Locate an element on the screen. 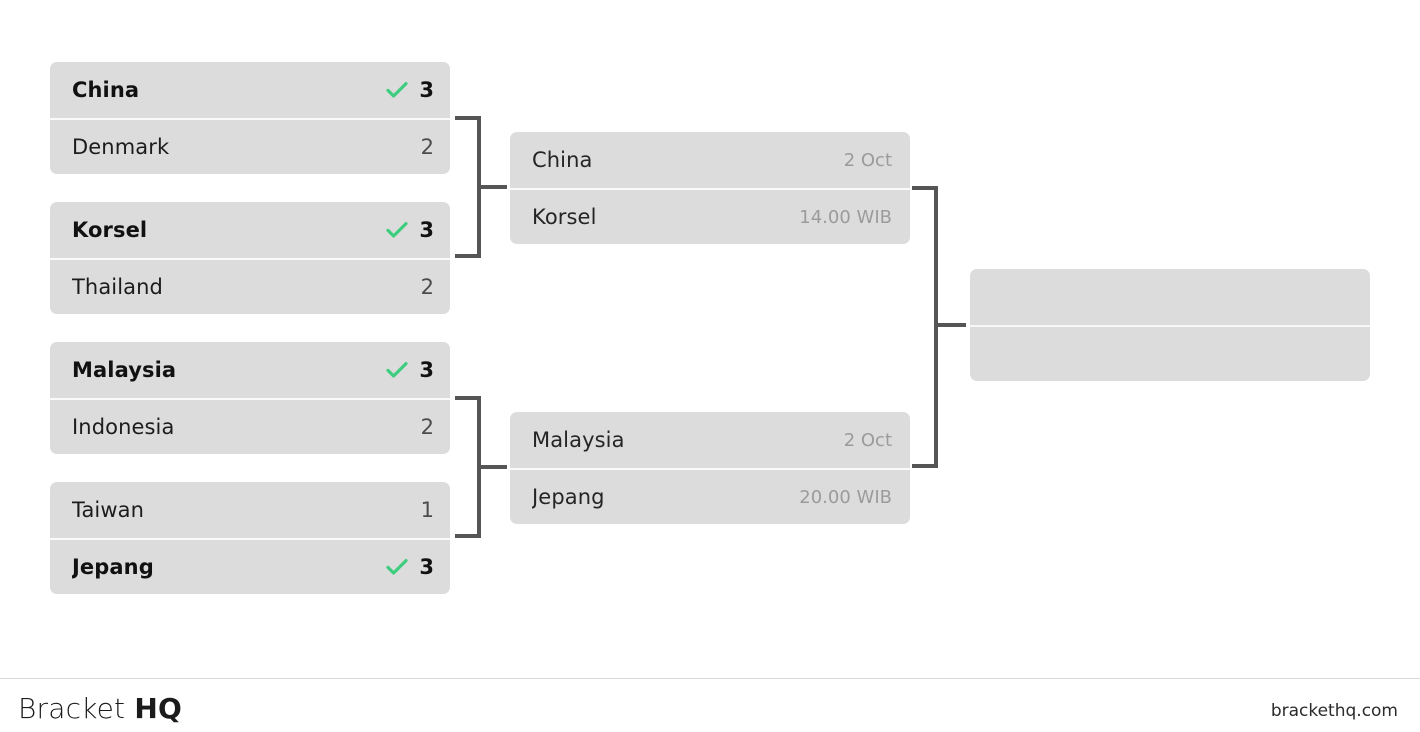  team-name: Indonesia is located at coordinates (123, 427).